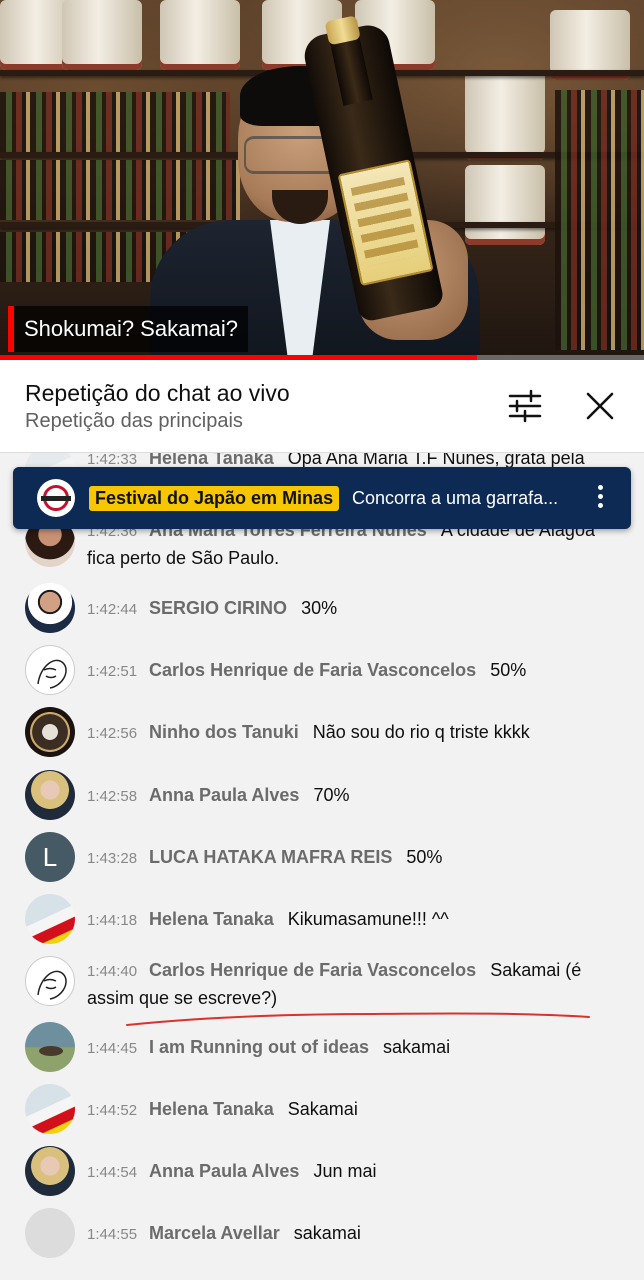 This screenshot has height=1280, width=644. Describe the element at coordinates (131, 328) in the screenshot. I see `video-caption-text: Shokumai? Sakamai?` at that location.